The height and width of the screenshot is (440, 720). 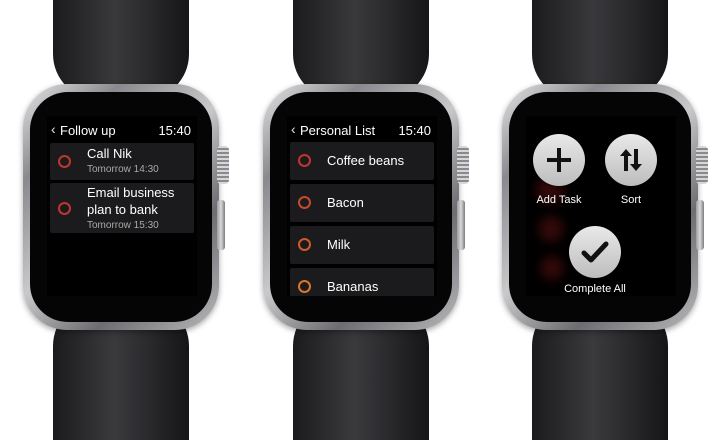 What do you see at coordinates (362, 245) in the screenshot?
I see `list-item: Milk` at bounding box center [362, 245].